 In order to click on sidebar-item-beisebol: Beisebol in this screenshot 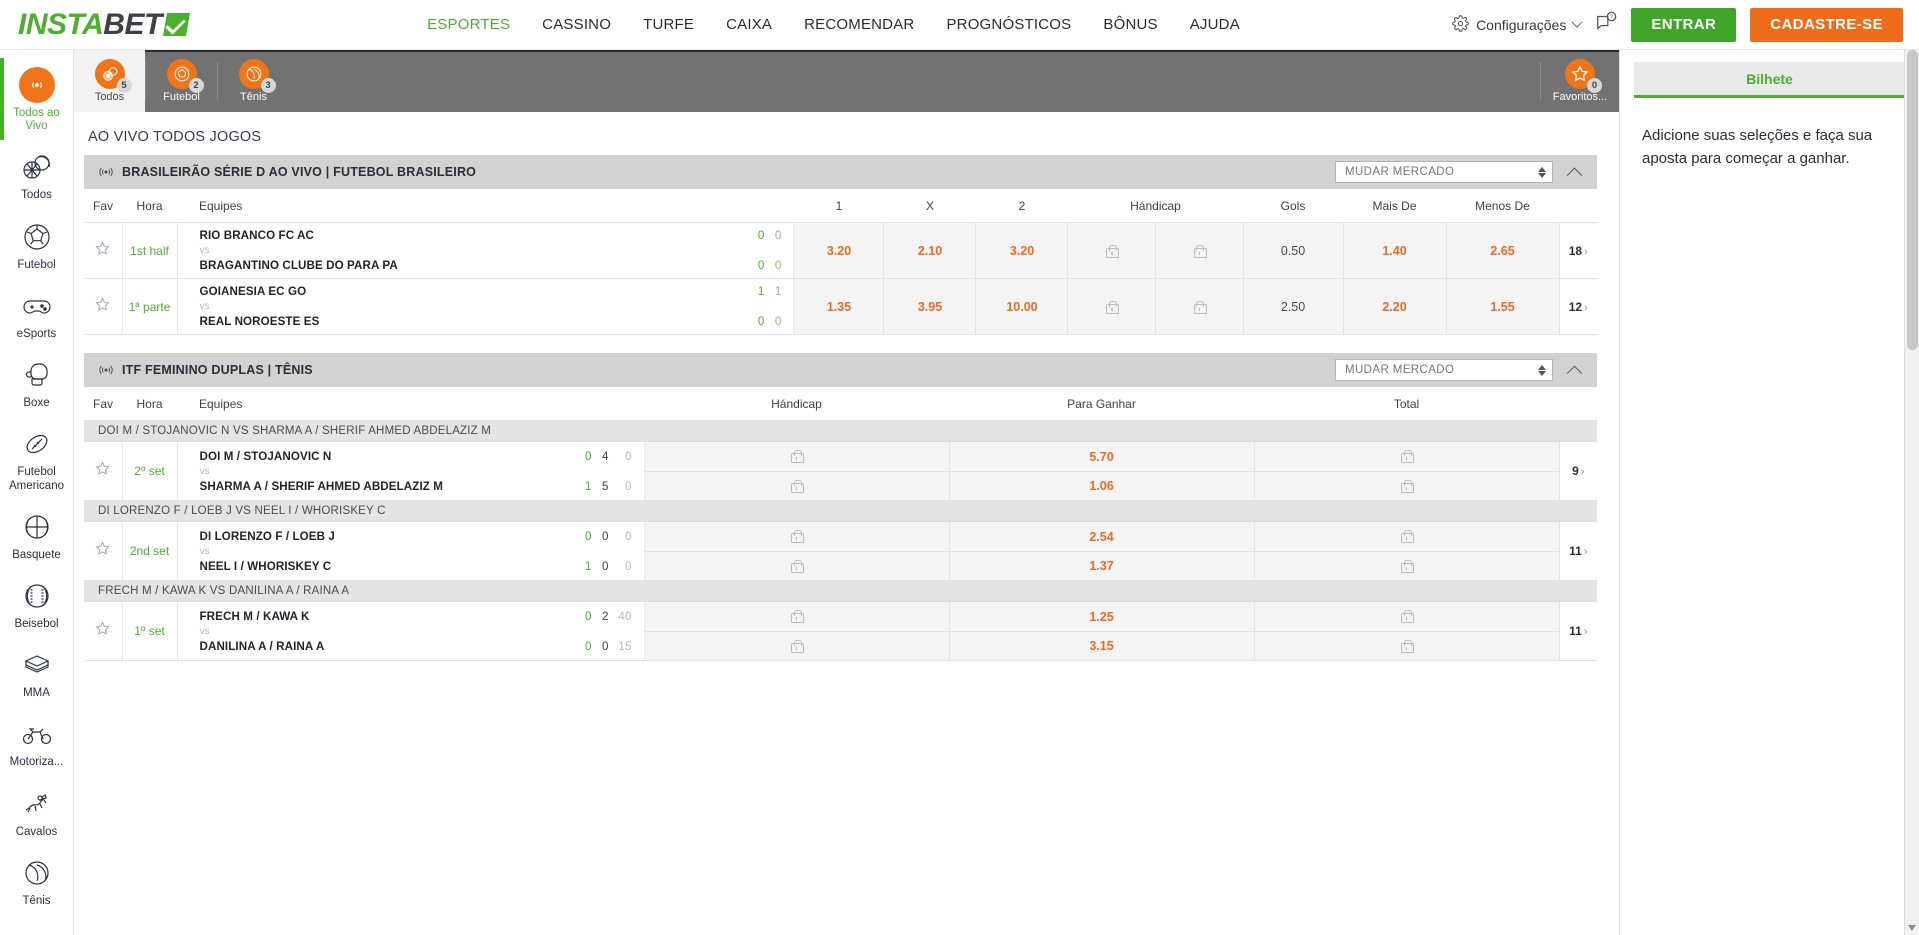, I will do `click(36, 603)`.